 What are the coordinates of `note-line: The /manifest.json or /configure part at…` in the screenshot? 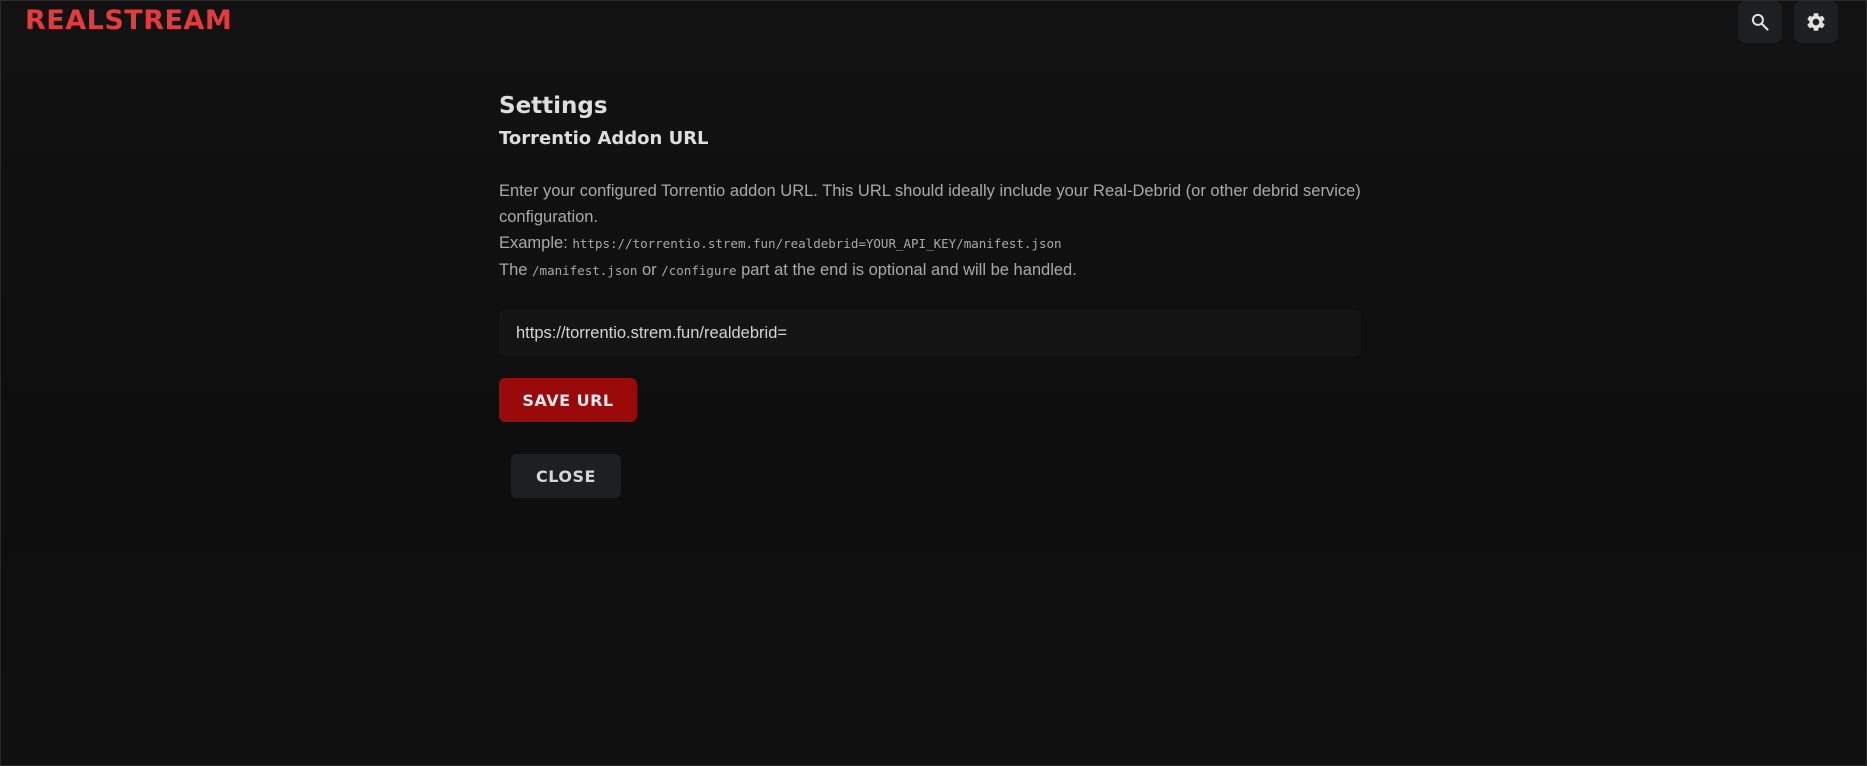 It's located at (930, 270).